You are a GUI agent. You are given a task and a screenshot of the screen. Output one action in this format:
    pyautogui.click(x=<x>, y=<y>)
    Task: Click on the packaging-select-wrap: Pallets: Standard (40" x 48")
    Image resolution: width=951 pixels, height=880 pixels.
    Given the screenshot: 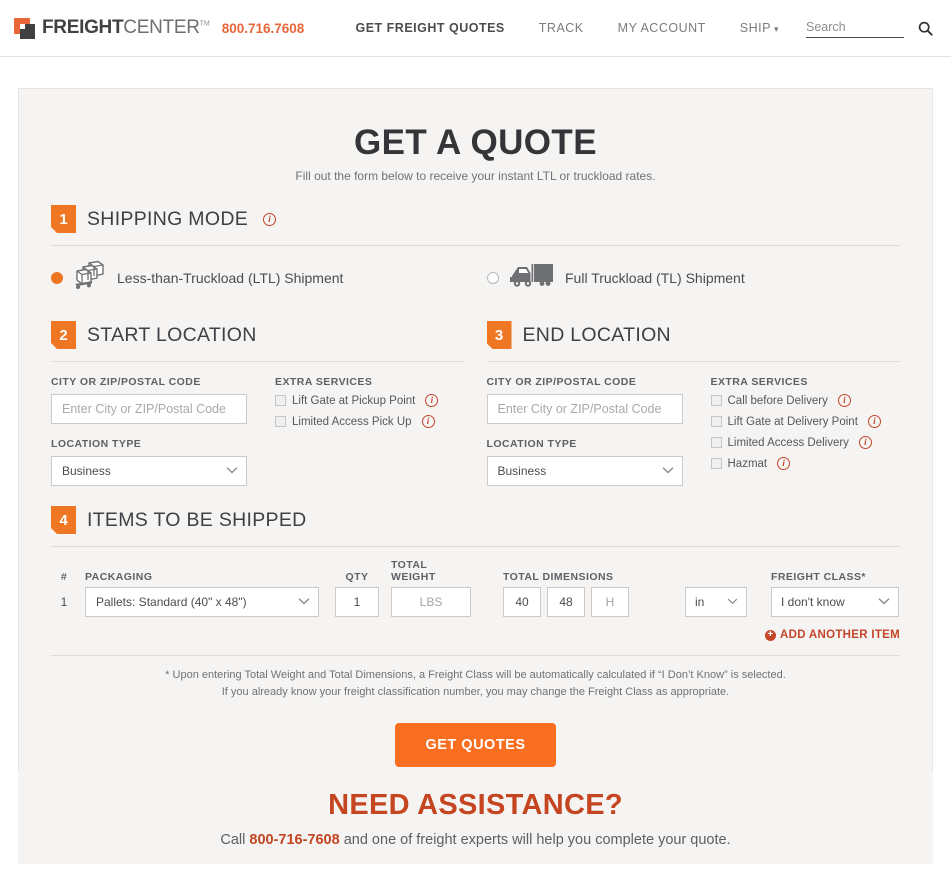 What is the action you would take?
    pyautogui.click(x=202, y=602)
    